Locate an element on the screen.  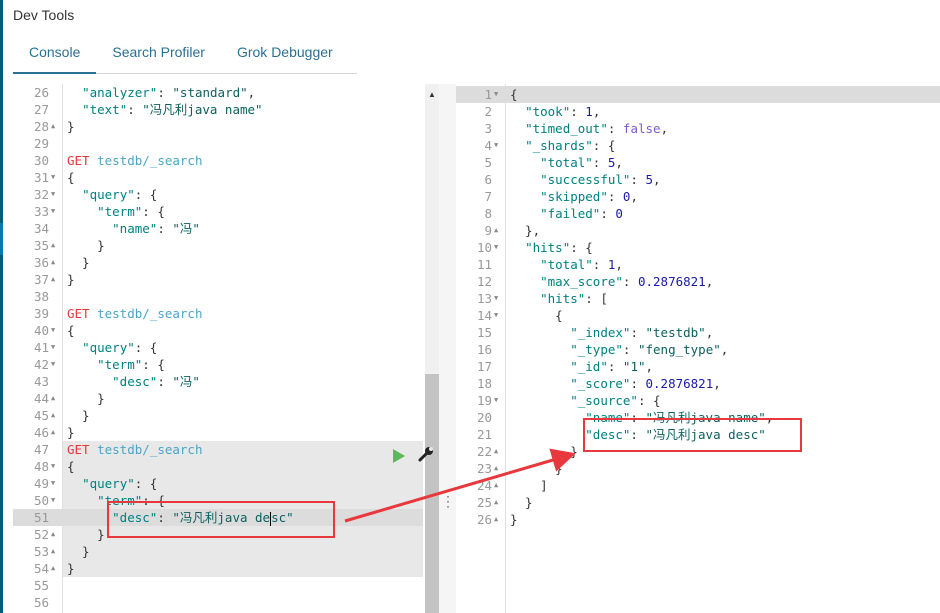
code-line: 23 ▲ } is located at coordinates (698, 468).